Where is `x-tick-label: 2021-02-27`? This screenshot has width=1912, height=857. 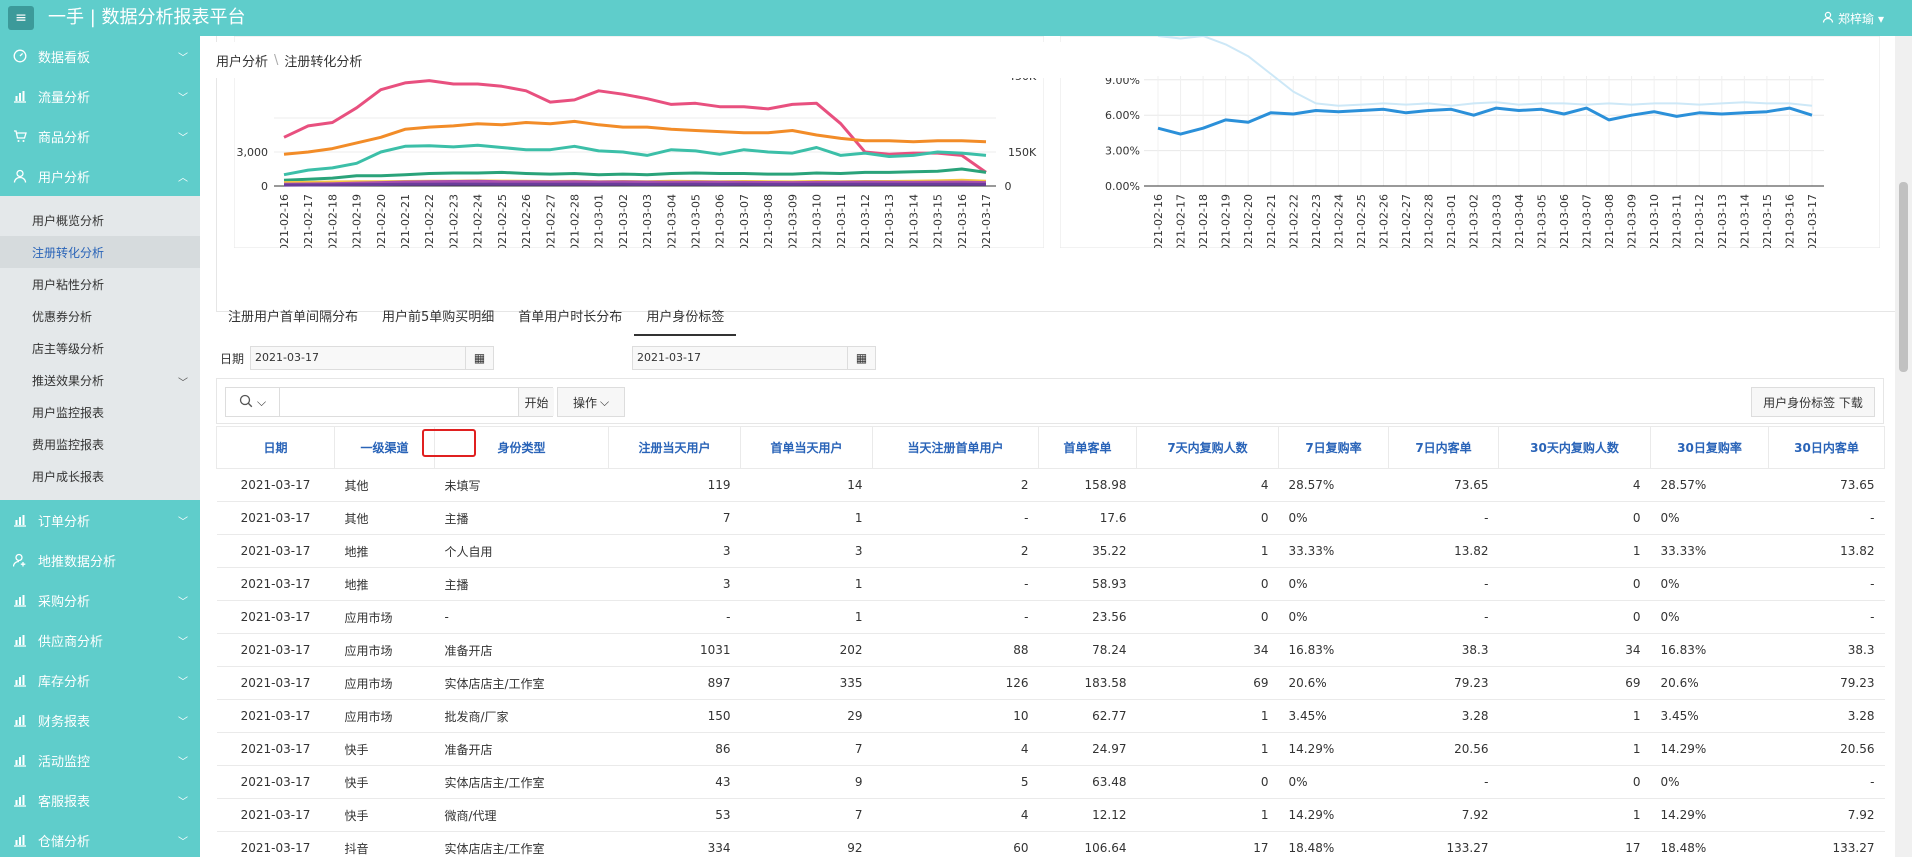 x-tick-label: 2021-02-27 is located at coordinates (550, 221).